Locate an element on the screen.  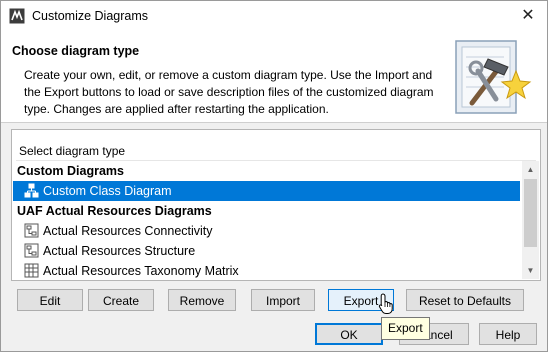
remove-button: Remove is located at coordinates (202, 300).